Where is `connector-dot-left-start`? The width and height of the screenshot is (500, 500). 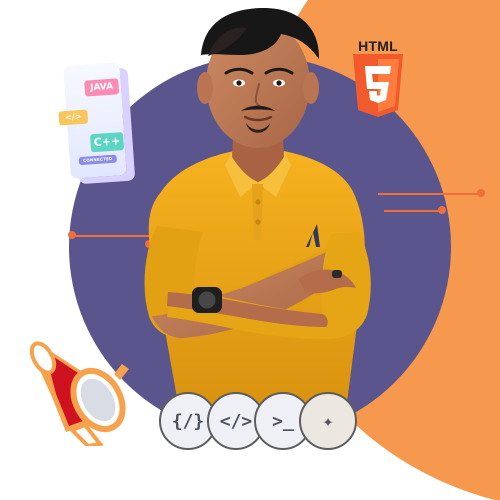 connector-dot-left-start is located at coordinates (72, 235).